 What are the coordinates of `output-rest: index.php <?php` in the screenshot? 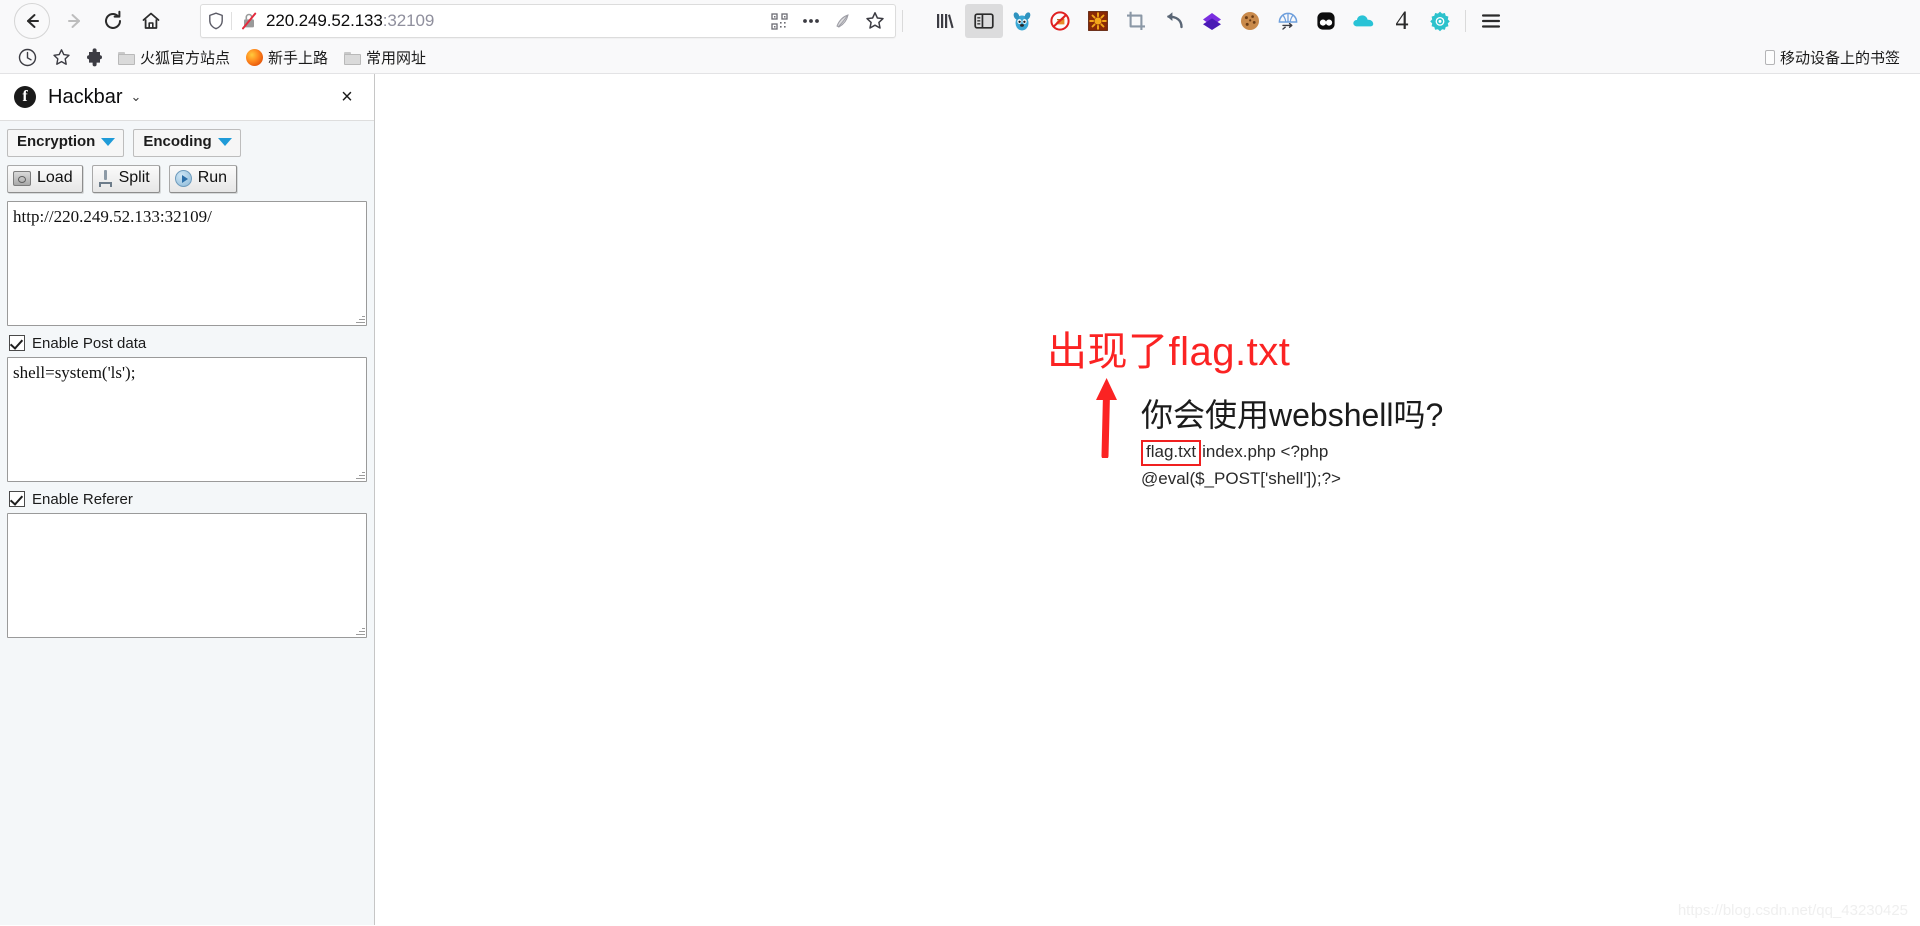 It's located at (1265, 451).